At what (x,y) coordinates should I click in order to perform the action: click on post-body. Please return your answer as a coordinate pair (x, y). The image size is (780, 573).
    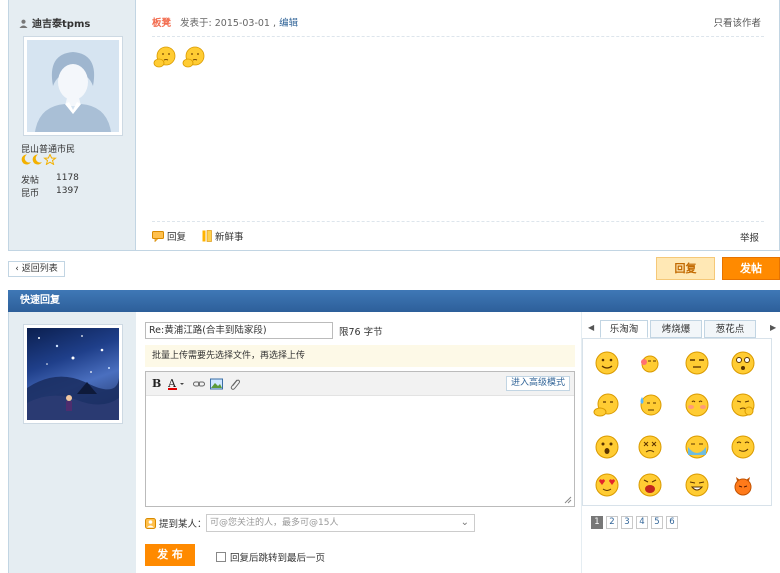
    Looking at the image, I should click on (179, 57).